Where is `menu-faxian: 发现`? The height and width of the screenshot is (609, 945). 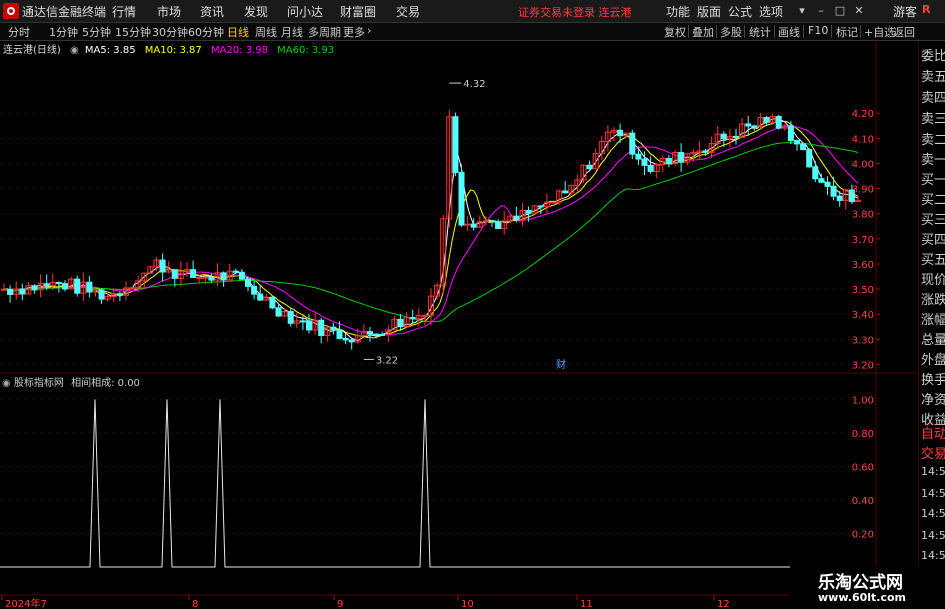
menu-faxian: 发现 is located at coordinates (256, 11).